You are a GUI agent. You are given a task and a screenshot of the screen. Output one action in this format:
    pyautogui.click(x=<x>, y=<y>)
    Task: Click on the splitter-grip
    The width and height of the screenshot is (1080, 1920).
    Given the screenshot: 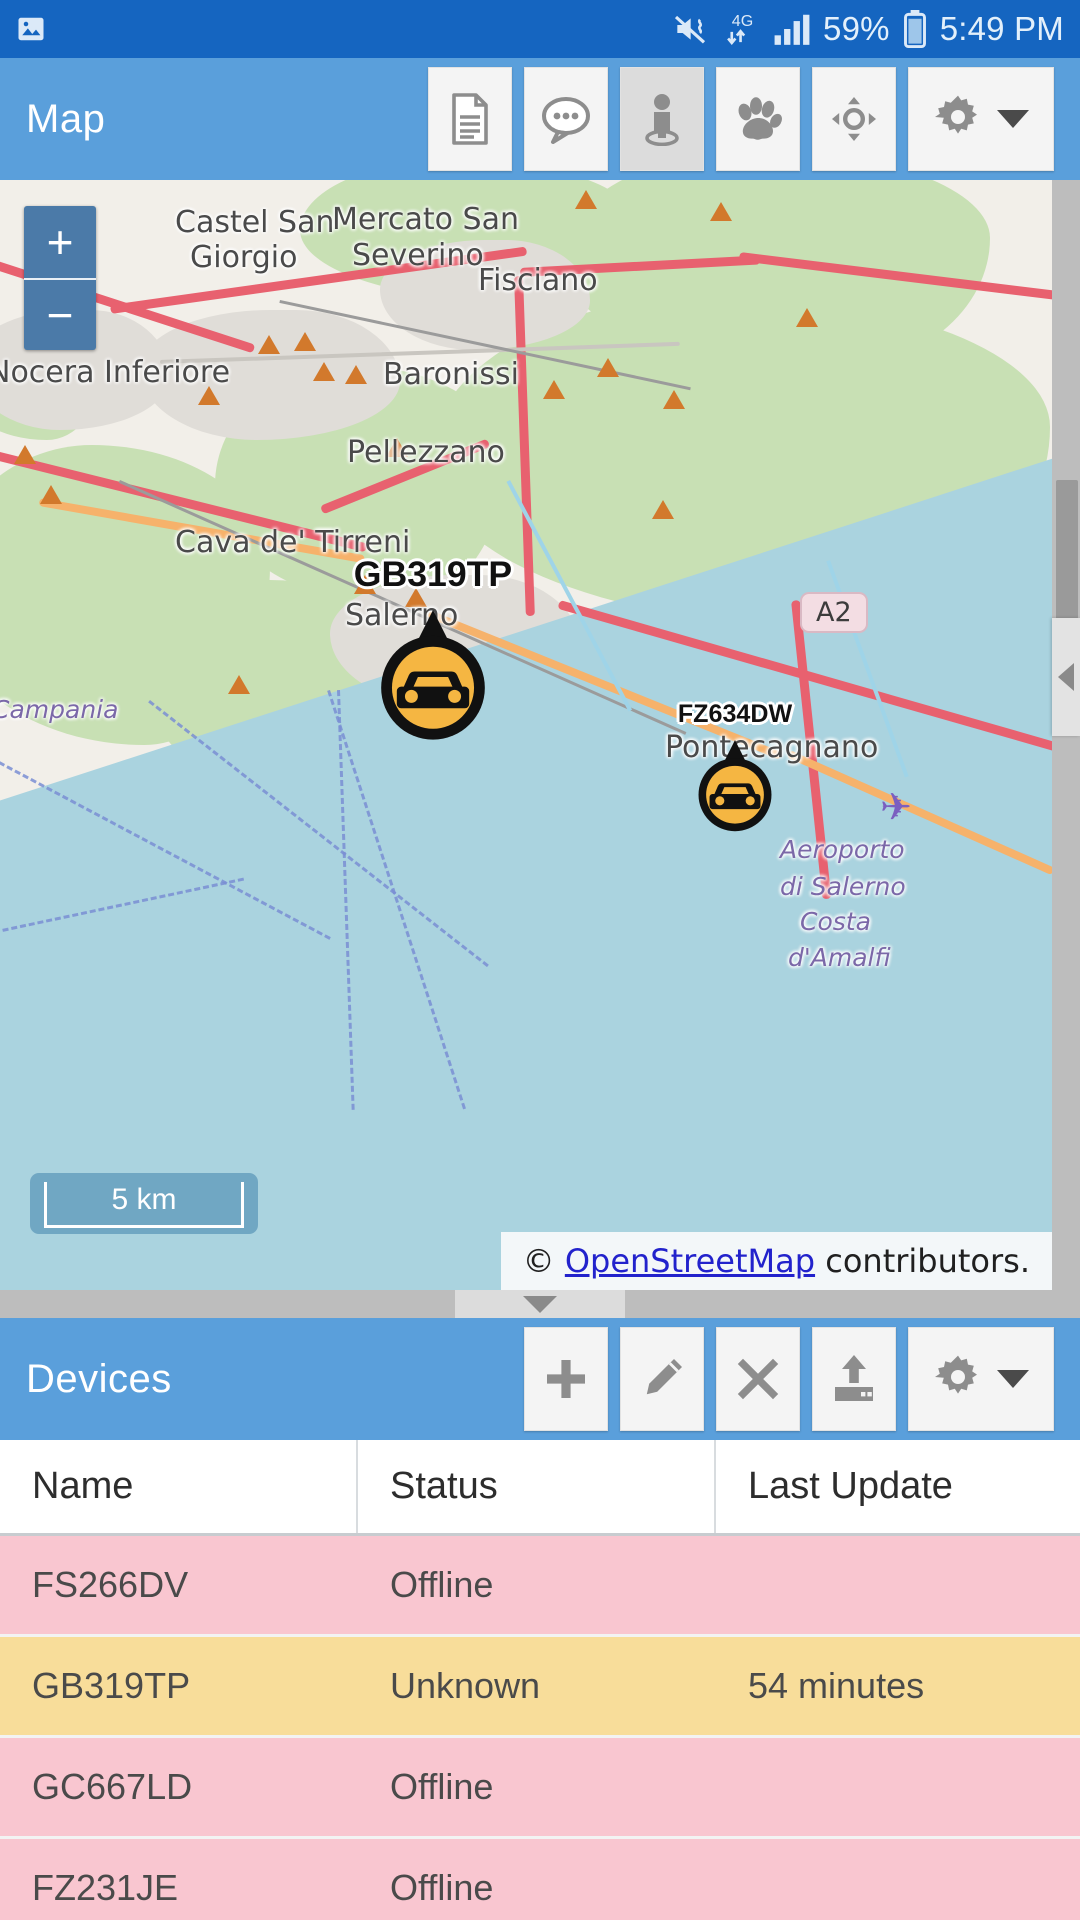 What is the action you would take?
    pyautogui.click(x=540, y=1304)
    